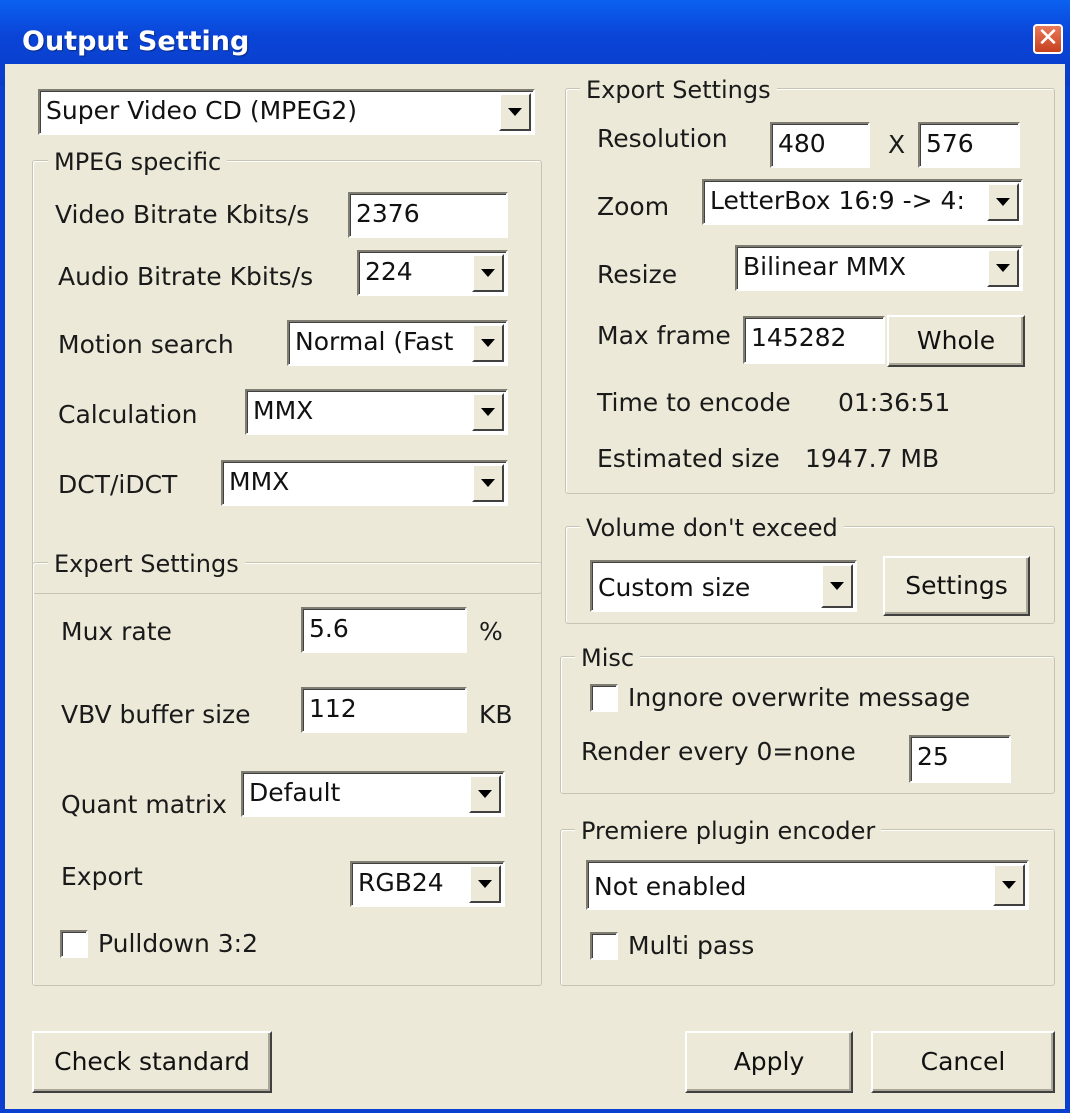  I want to click on volume-settings-button-label: Settings, so click(956, 585).